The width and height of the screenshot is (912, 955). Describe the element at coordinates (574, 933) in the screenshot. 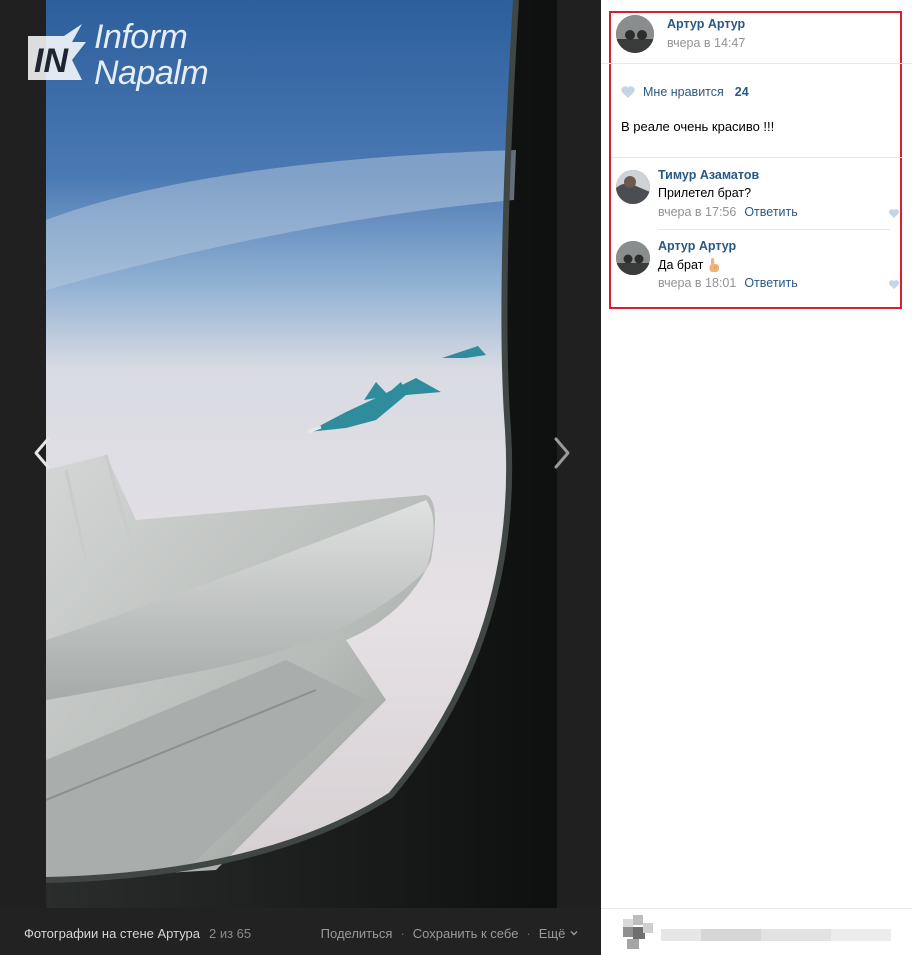

I see `chevron-down-icon` at that location.